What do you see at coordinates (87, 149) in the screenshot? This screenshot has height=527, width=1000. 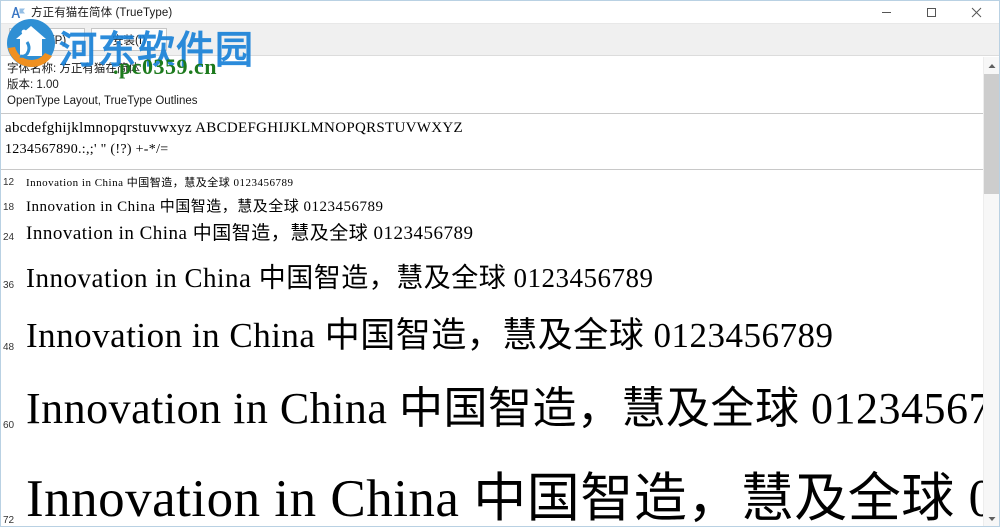 I see `charset-numbers: 1234567890.:,;' " (!?) +-*/=` at bounding box center [87, 149].